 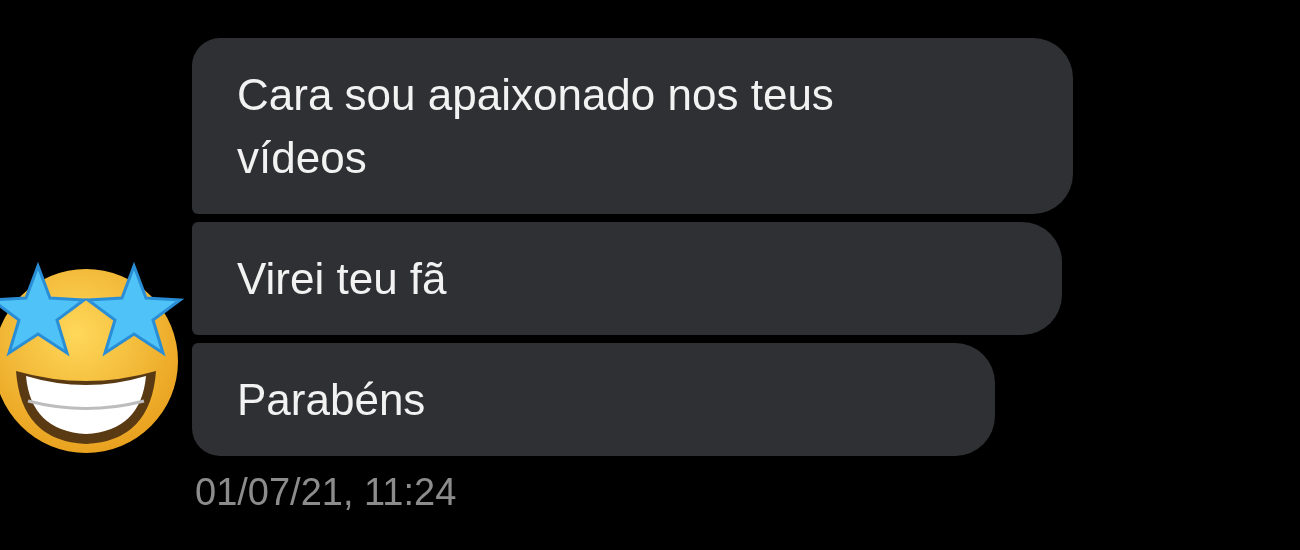 What do you see at coordinates (326, 492) in the screenshot?
I see `message-timestamp: 01/07/21, 11:24` at bounding box center [326, 492].